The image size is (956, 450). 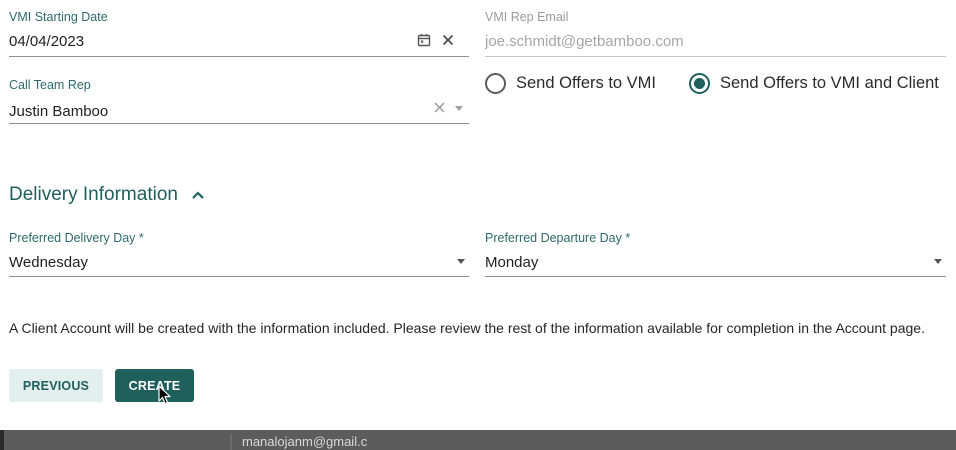 I want to click on radio-label: Send Offers to VMI, so click(x=586, y=82).